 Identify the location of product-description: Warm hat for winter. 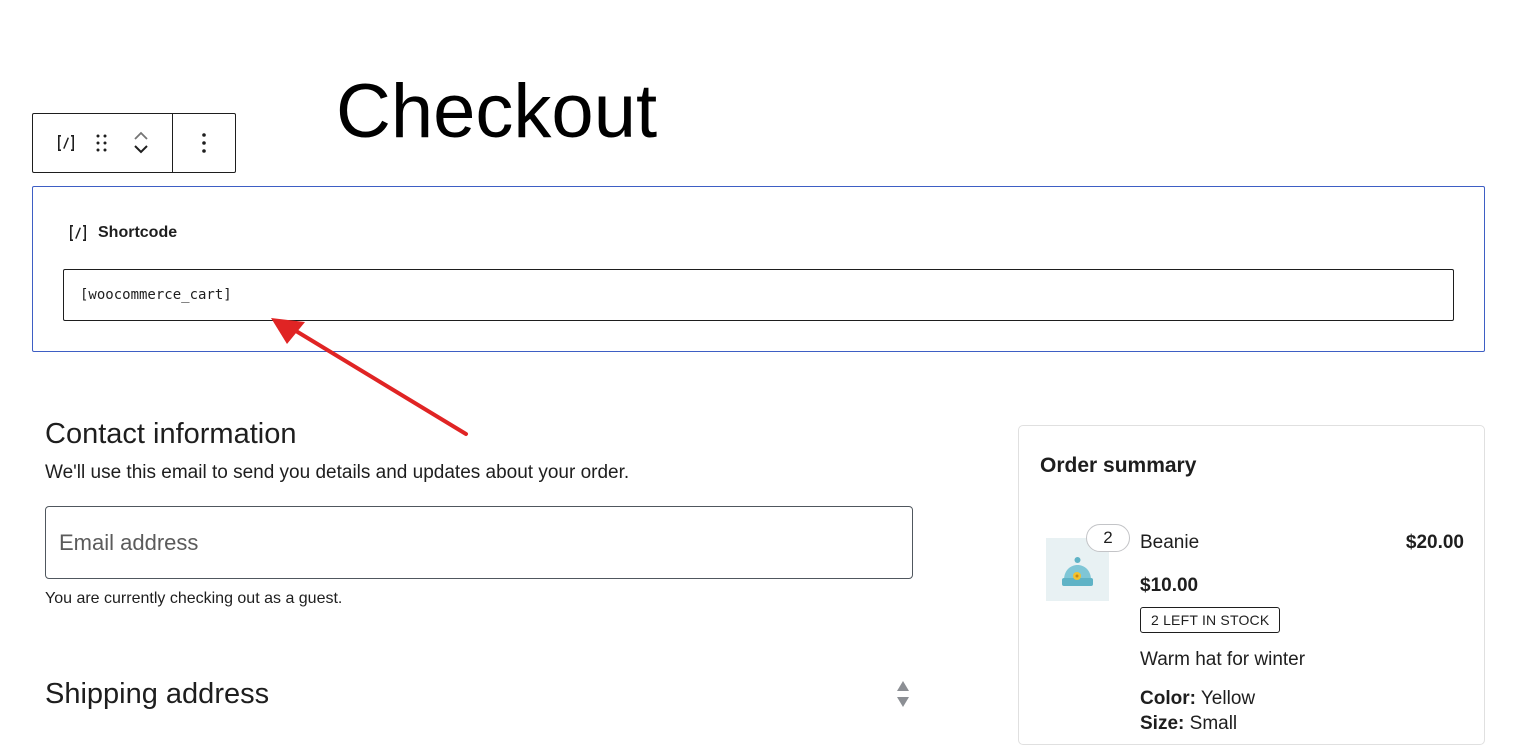
(1223, 659).